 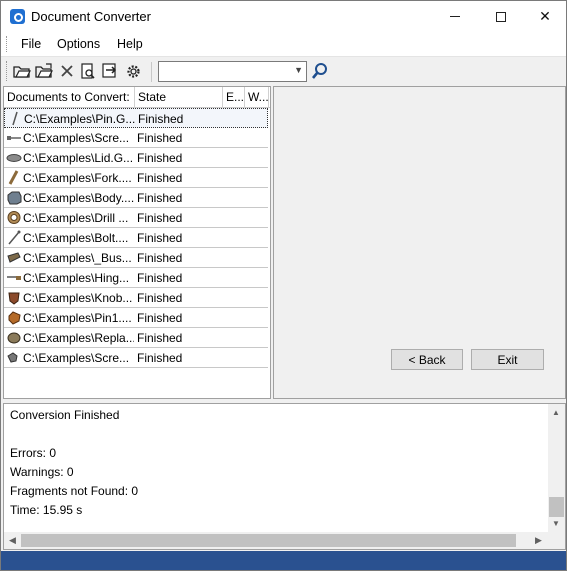 What do you see at coordinates (136, 238) in the screenshot?
I see `table-row: C:\Examples\Bolt.... Finished` at bounding box center [136, 238].